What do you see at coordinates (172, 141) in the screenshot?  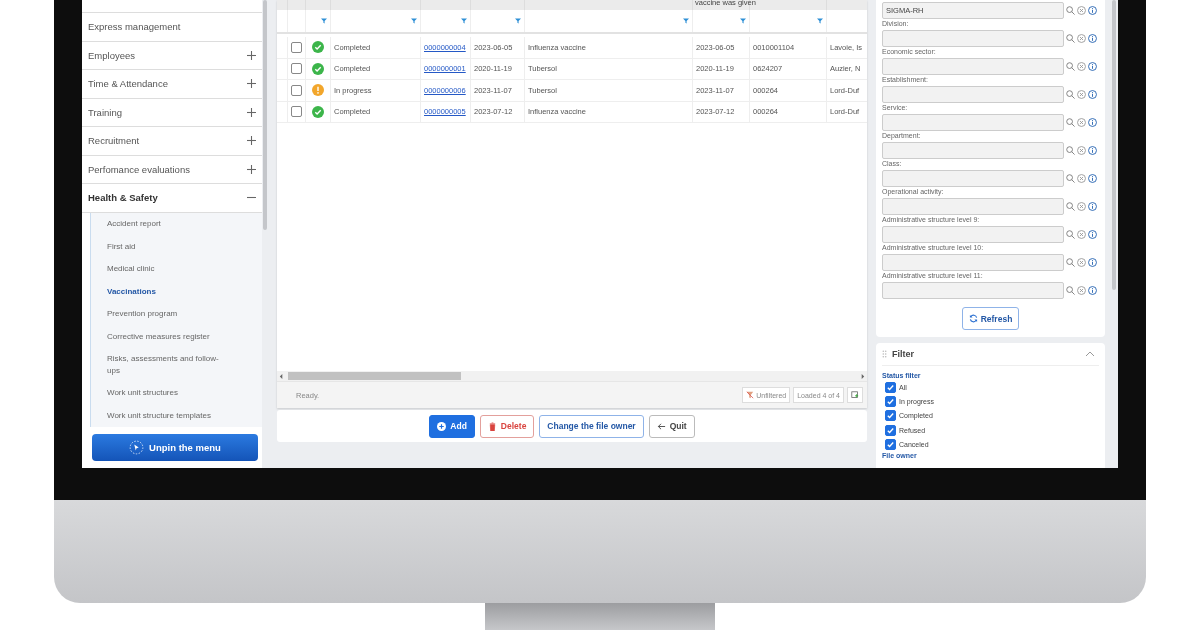 I see `menu-item: Recruitment` at bounding box center [172, 141].